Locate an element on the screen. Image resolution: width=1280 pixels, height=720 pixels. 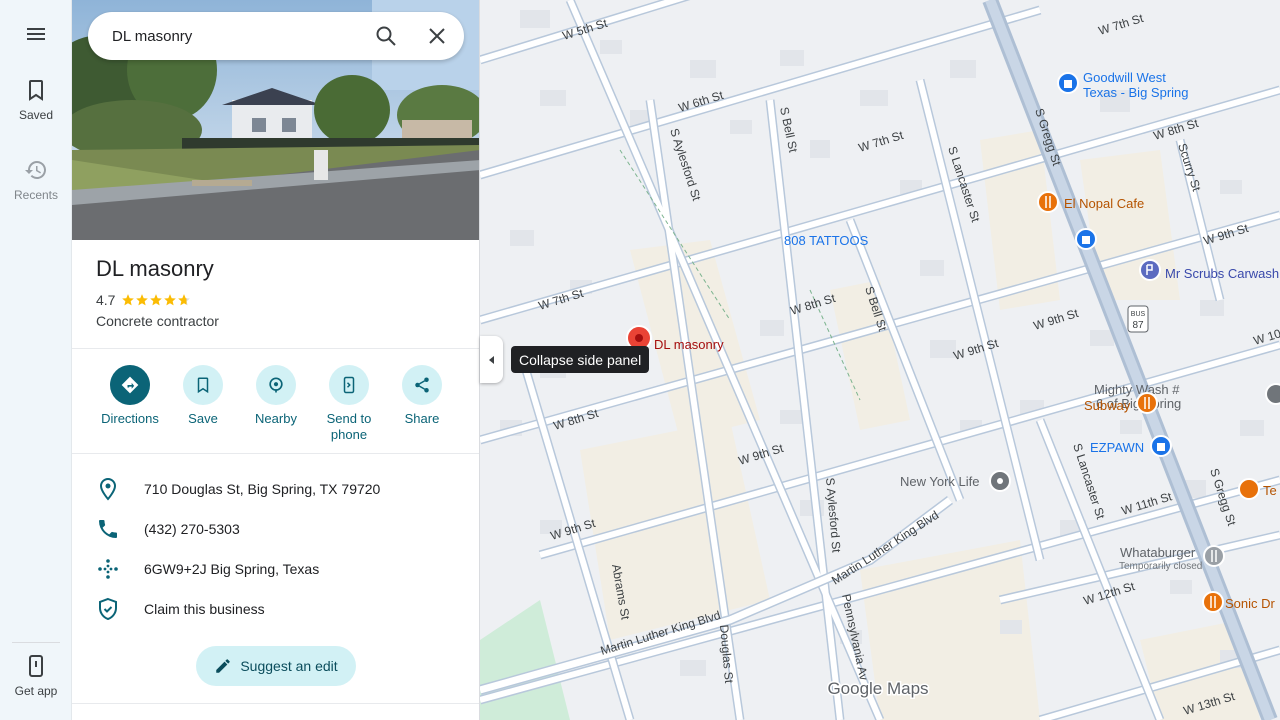
phone-row: (432) 270-5303 is located at coordinates (275, 529).